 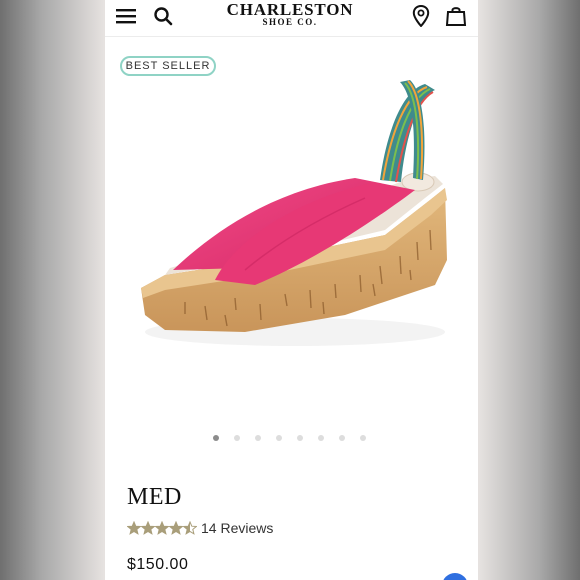 I want to click on location-pin-icon, so click(x=421, y=16).